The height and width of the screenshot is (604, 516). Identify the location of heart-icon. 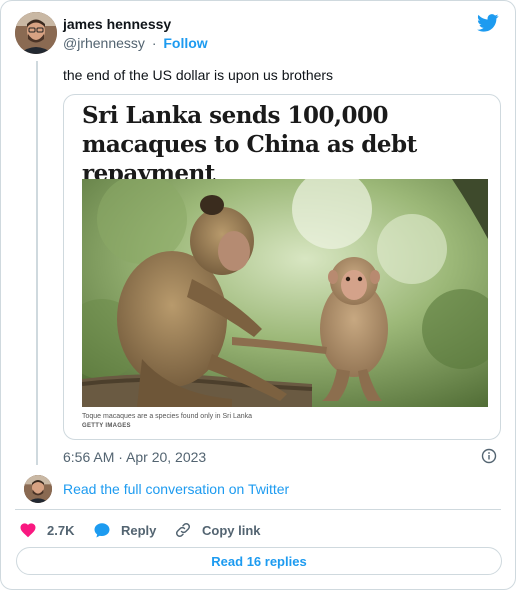
(28, 530).